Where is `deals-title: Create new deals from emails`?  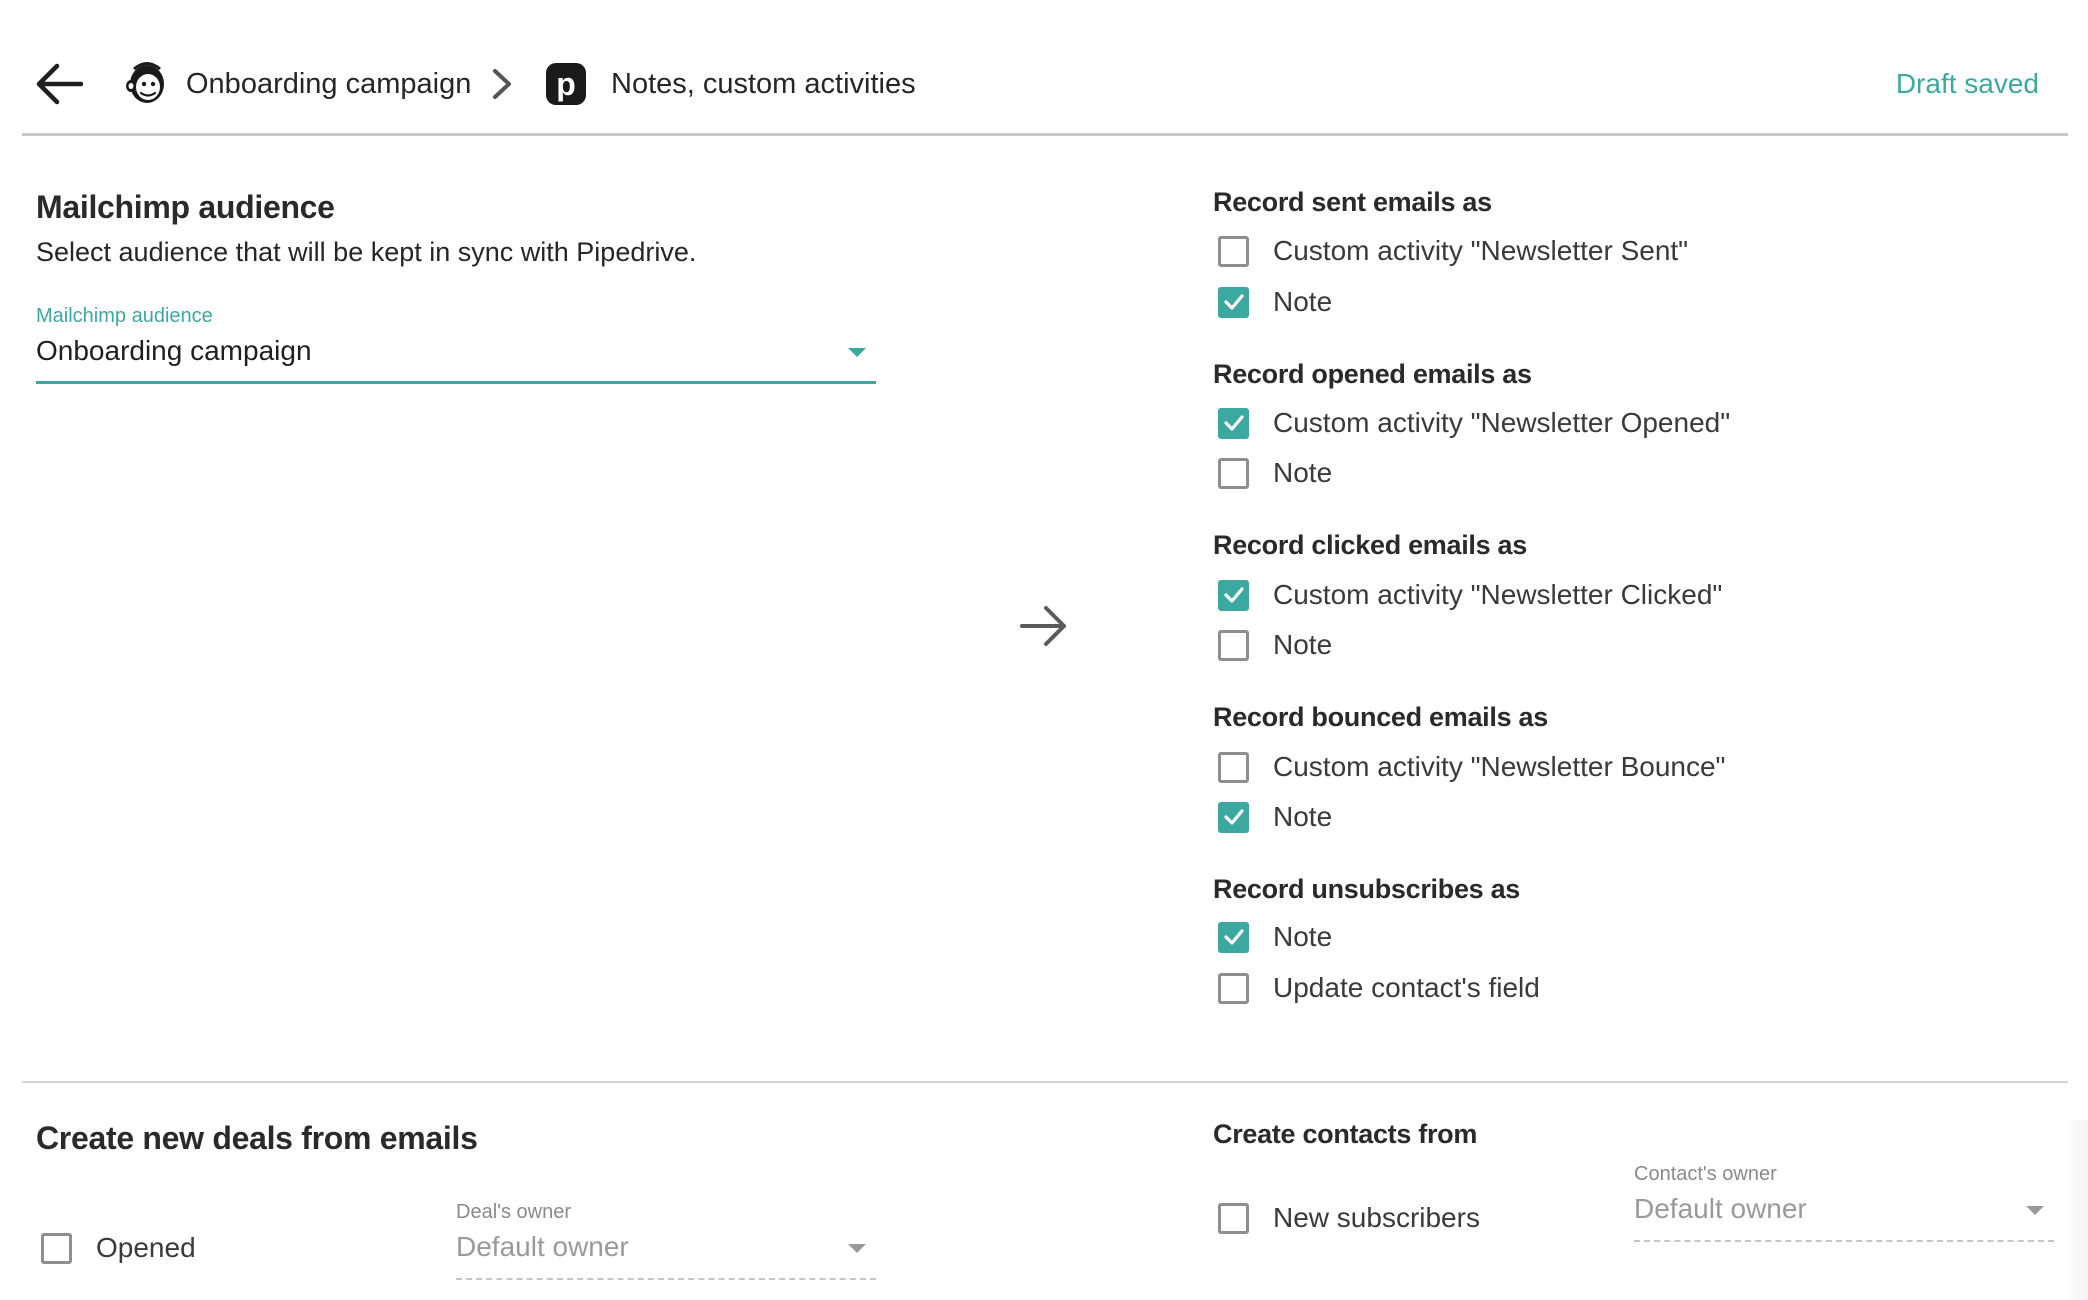
deals-title: Create new deals from emails is located at coordinates (257, 1138).